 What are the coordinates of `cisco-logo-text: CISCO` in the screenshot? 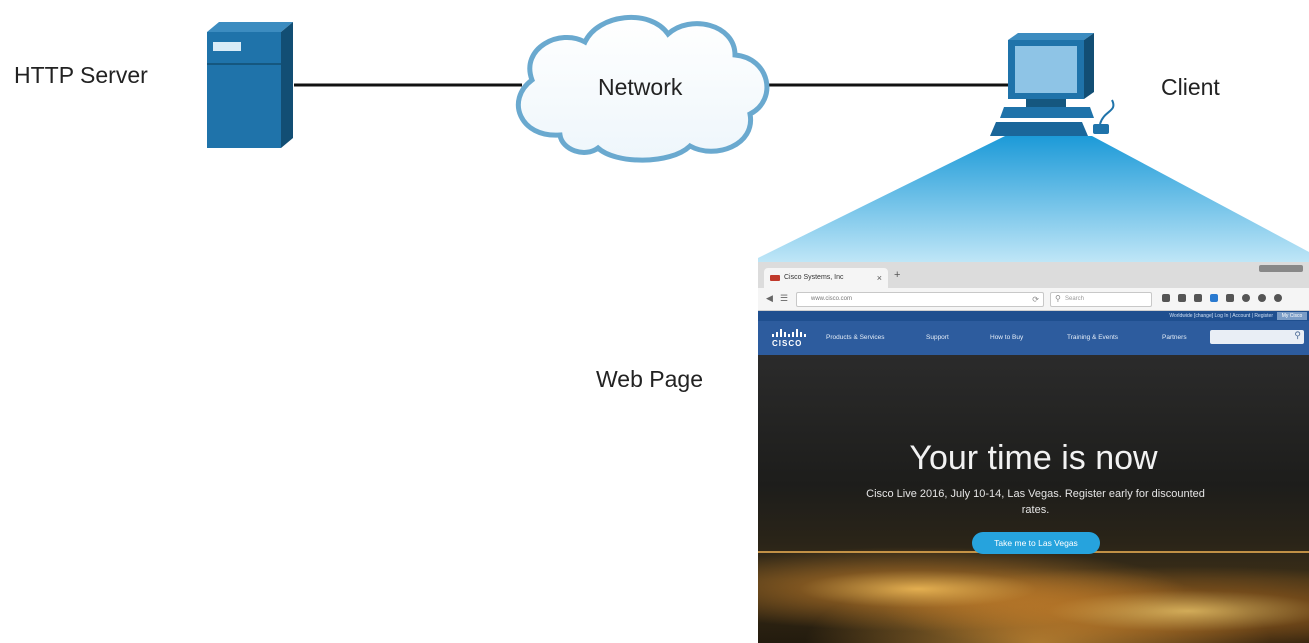 It's located at (787, 343).